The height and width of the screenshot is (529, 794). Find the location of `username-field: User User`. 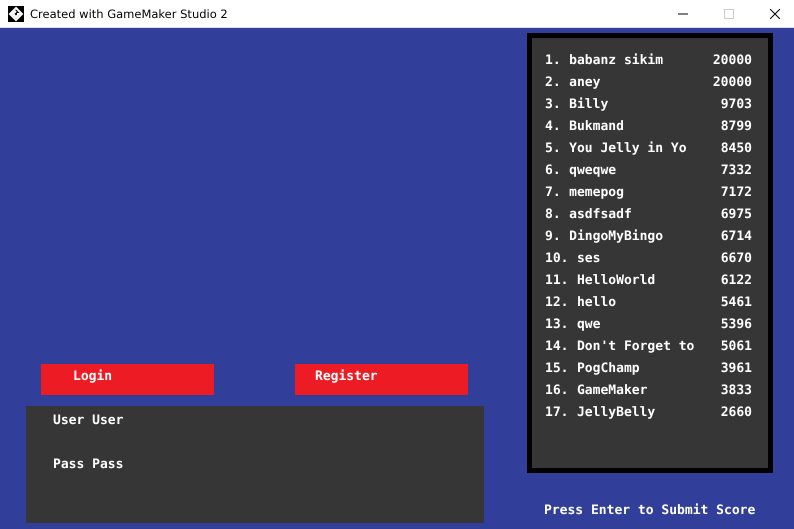

username-field: User User is located at coordinates (88, 421).